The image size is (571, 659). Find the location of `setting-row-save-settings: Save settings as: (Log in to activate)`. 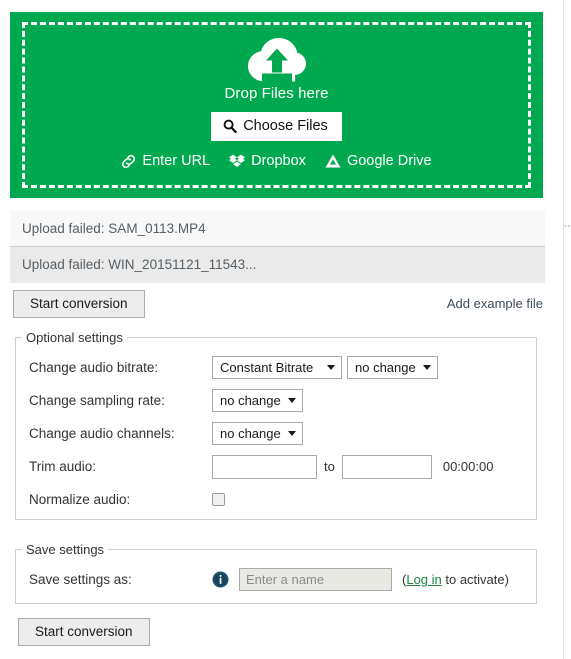

setting-row-save-settings: Save settings as: (Log in to activate) is located at coordinates (276, 579).